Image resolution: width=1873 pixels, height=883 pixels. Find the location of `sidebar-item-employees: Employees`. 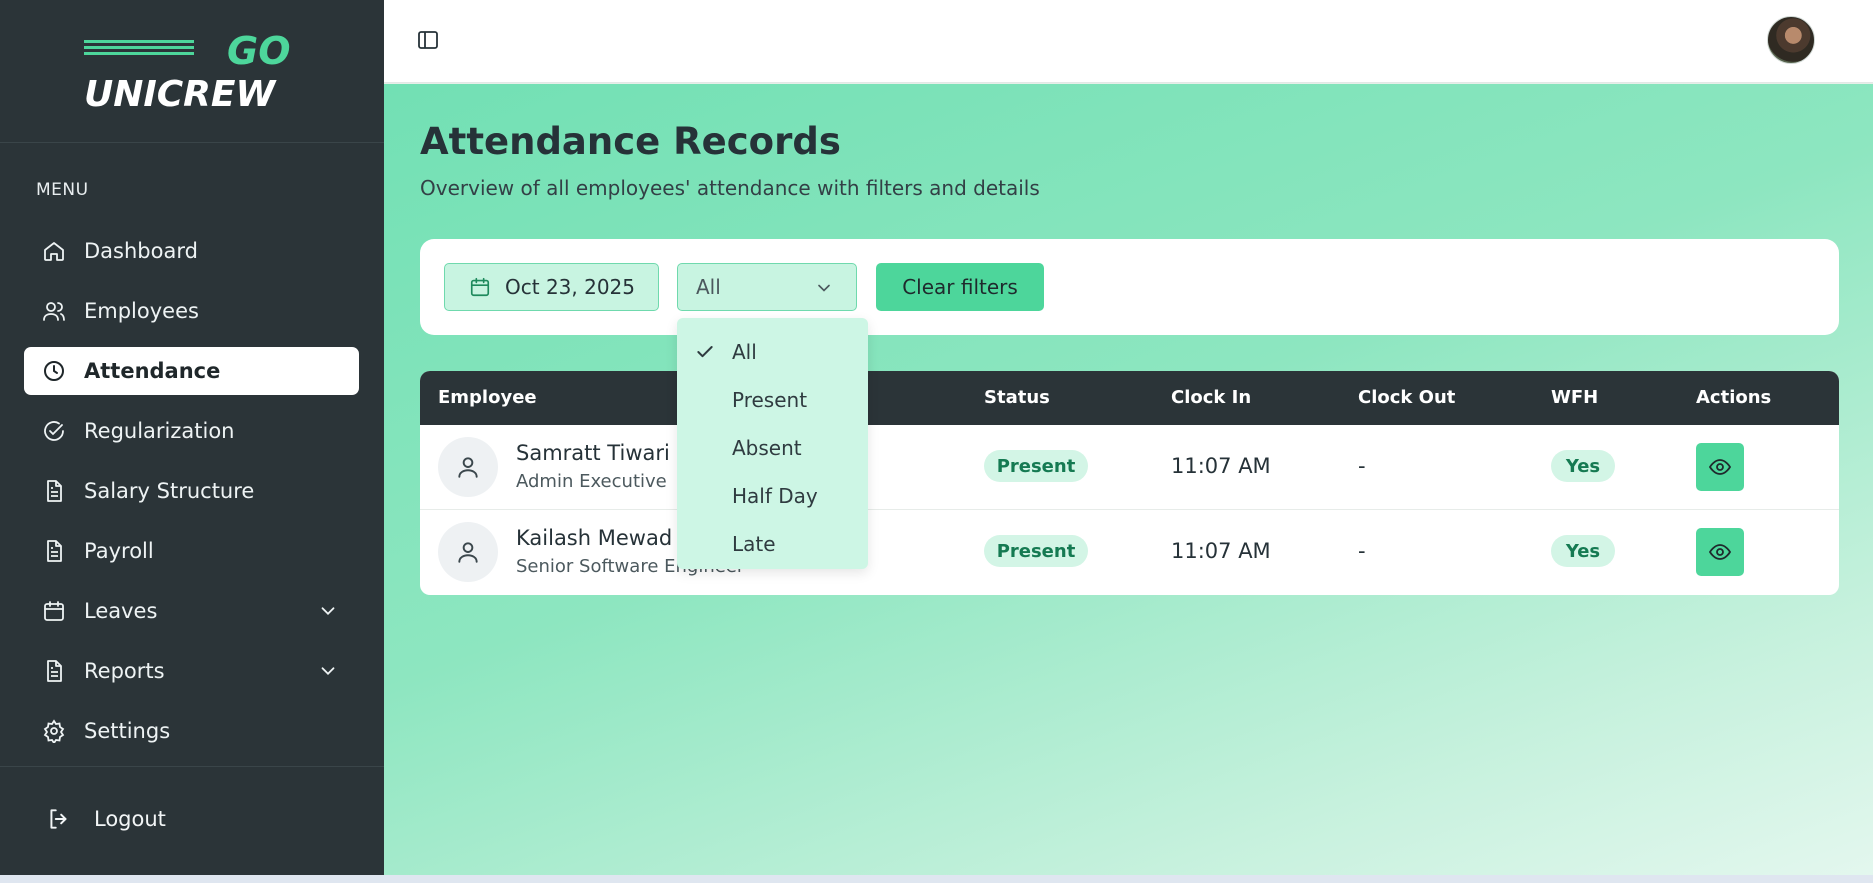

sidebar-item-employees: Employees is located at coordinates (191, 311).